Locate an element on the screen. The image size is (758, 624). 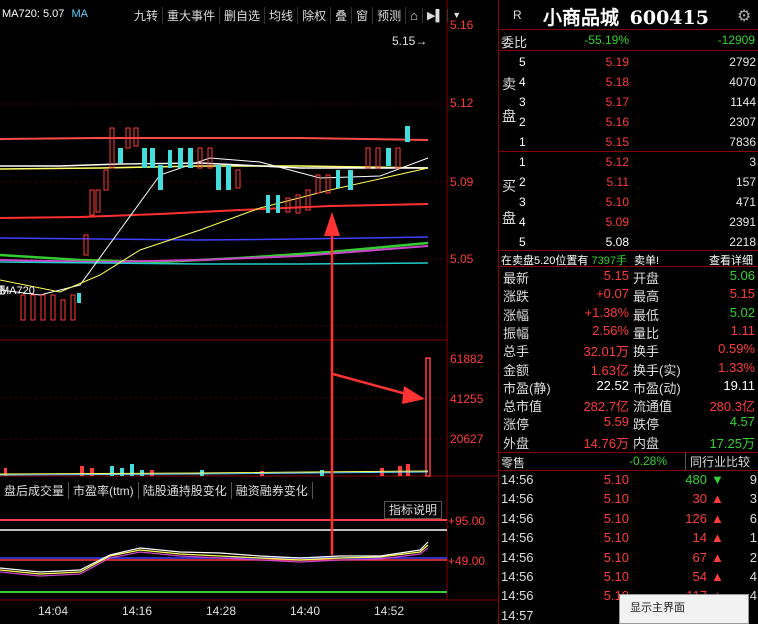
quote-key: 流通值 is located at coordinates (653, 407).